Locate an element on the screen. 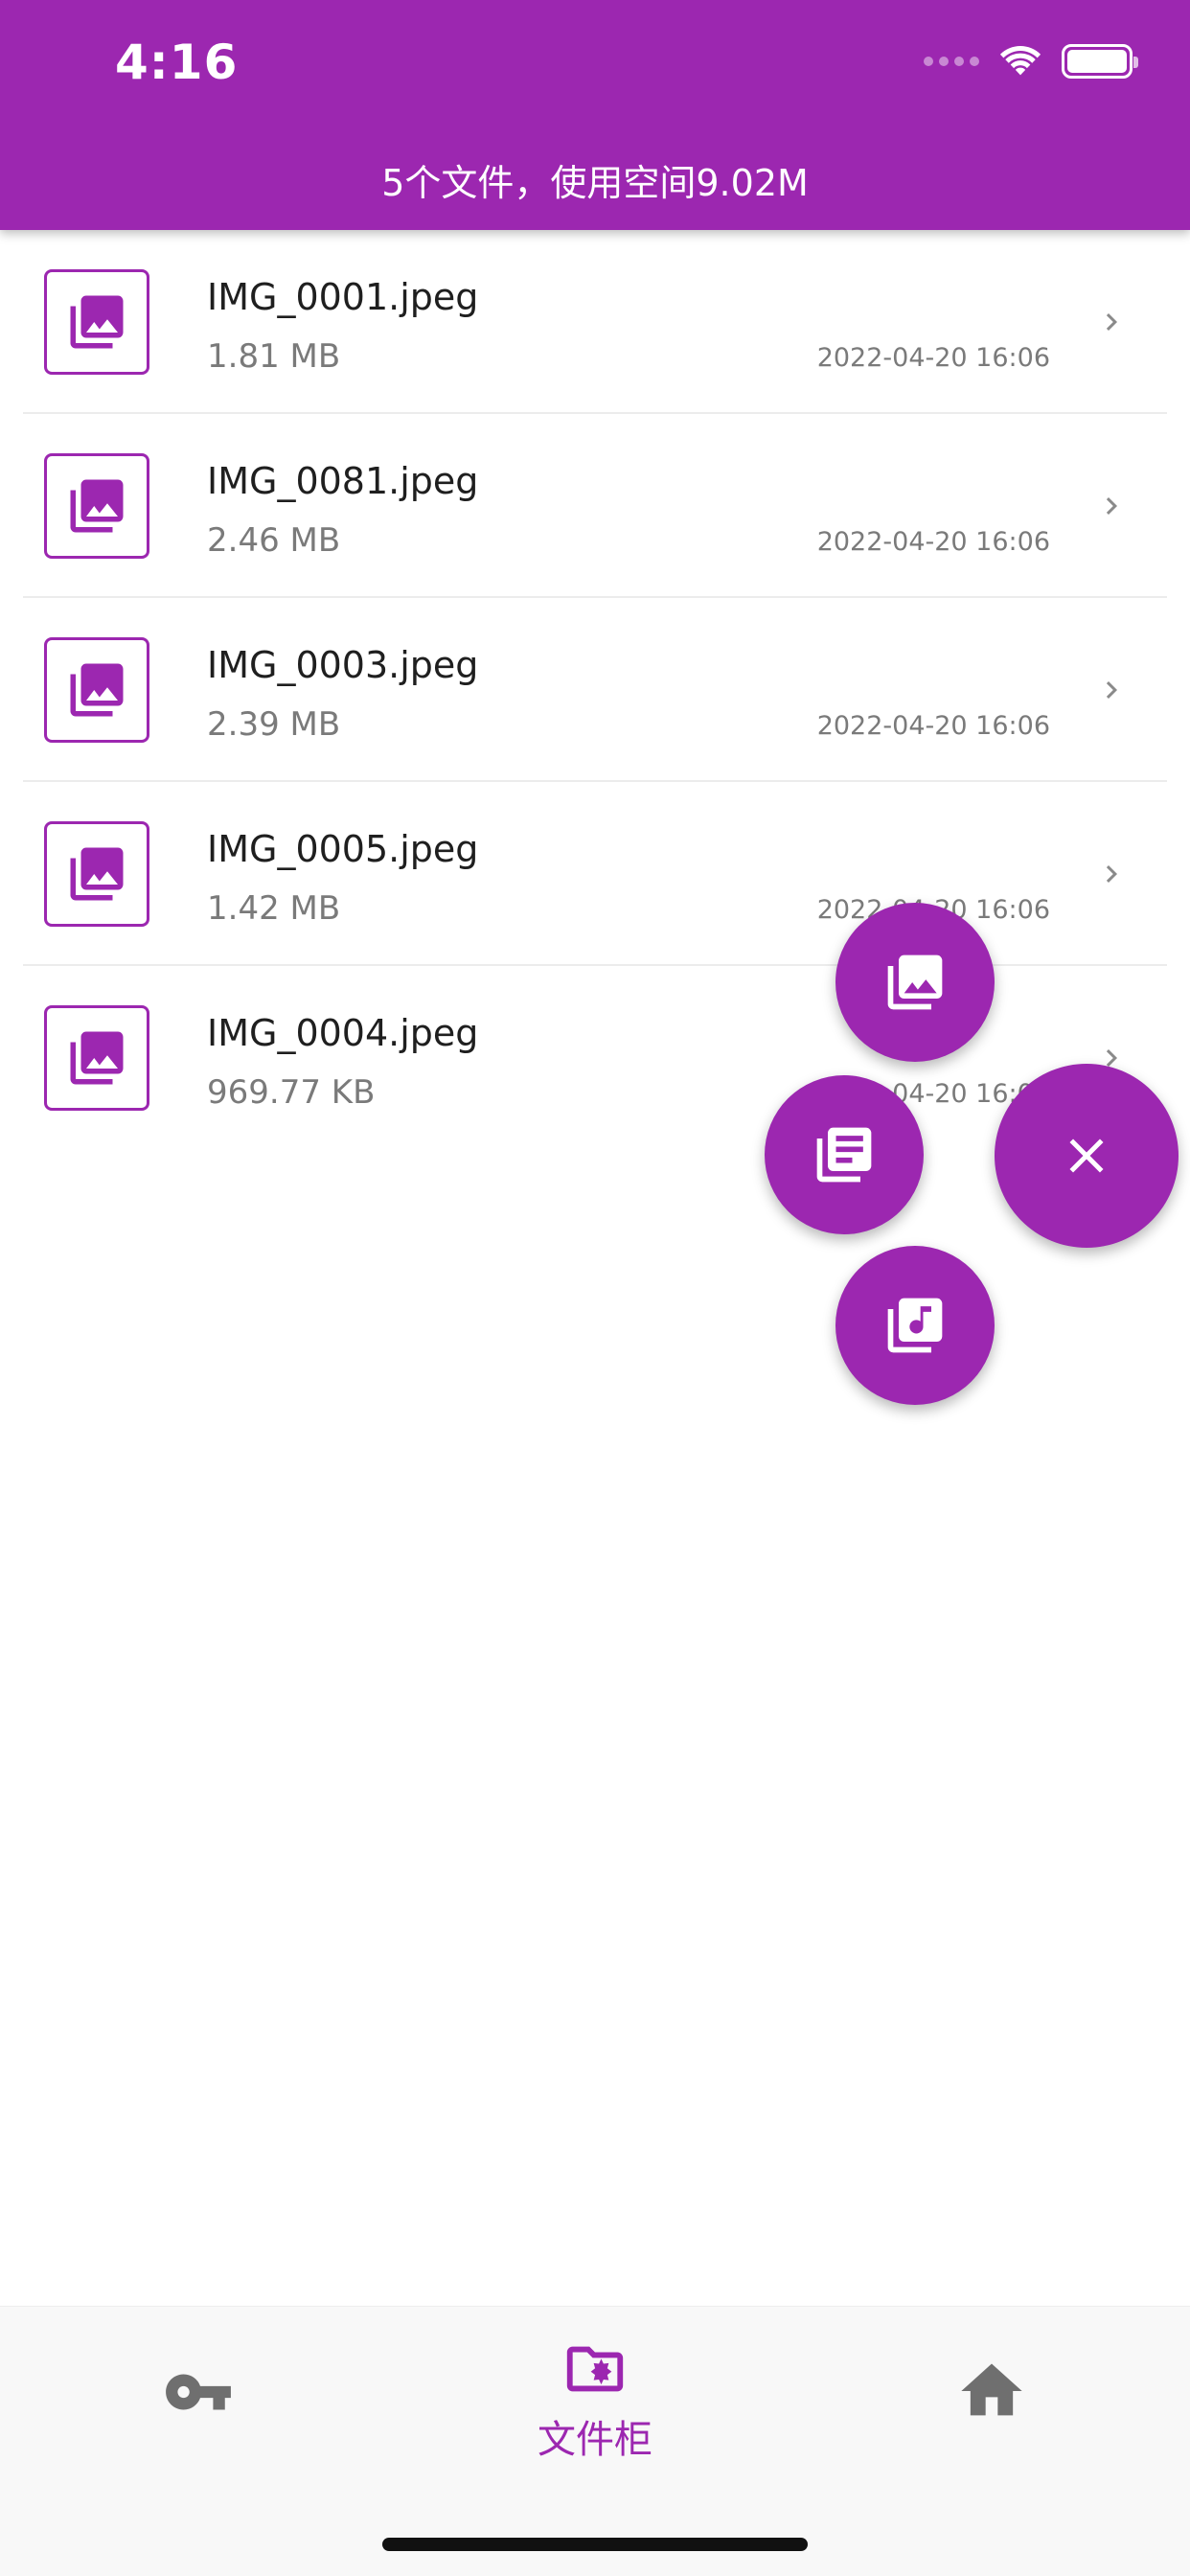  file-row: IMG_0001.jpeg 1.81 MB 2022-04-20 16:06 is located at coordinates (595, 322).